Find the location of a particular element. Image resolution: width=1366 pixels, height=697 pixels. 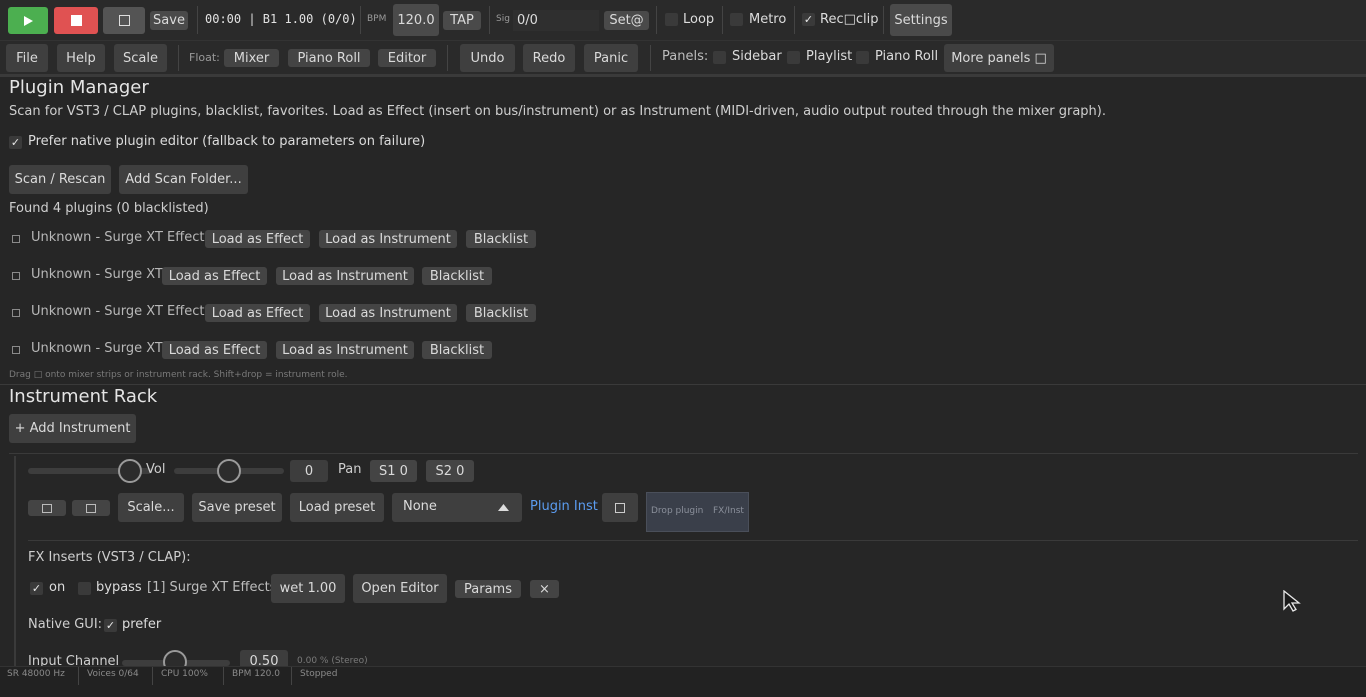

remove-fx-button: × is located at coordinates (544, 589).